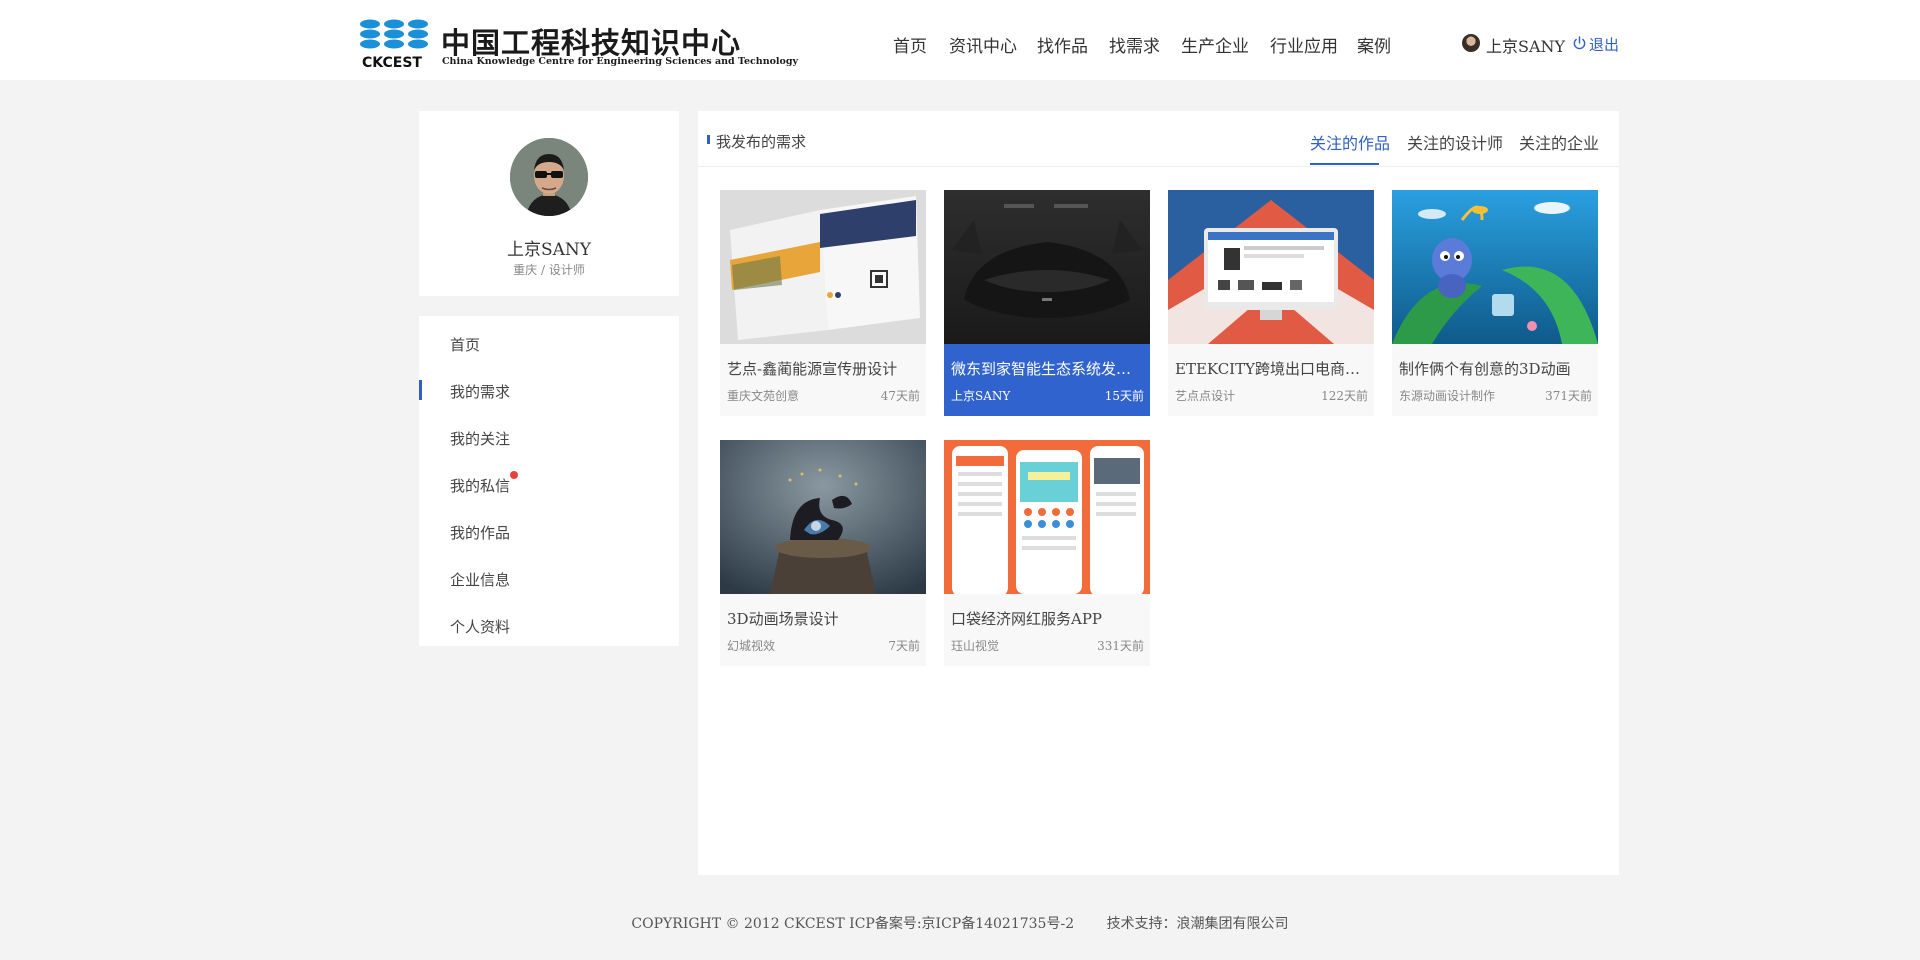 The width and height of the screenshot is (1920, 960). What do you see at coordinates (549, 340) in the screenshot?
I see `side-menu-home: 首页` at bounding box center [549, 340].